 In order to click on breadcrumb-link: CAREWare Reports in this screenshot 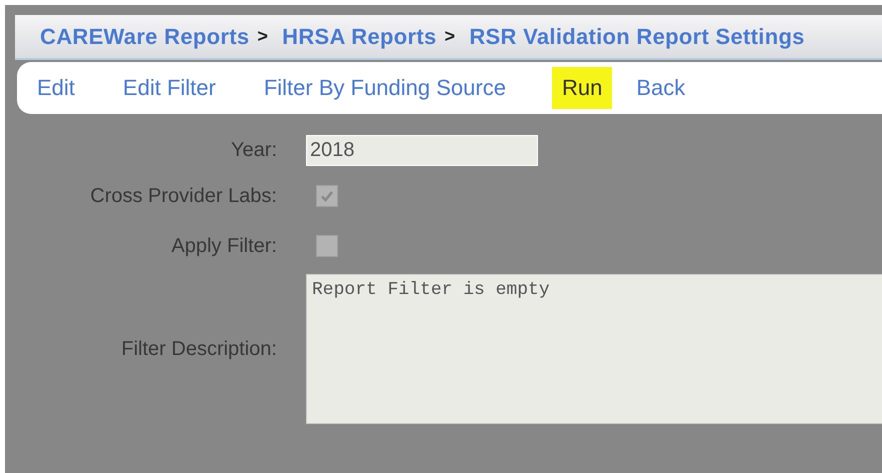, I will do `click(145, 37)`.